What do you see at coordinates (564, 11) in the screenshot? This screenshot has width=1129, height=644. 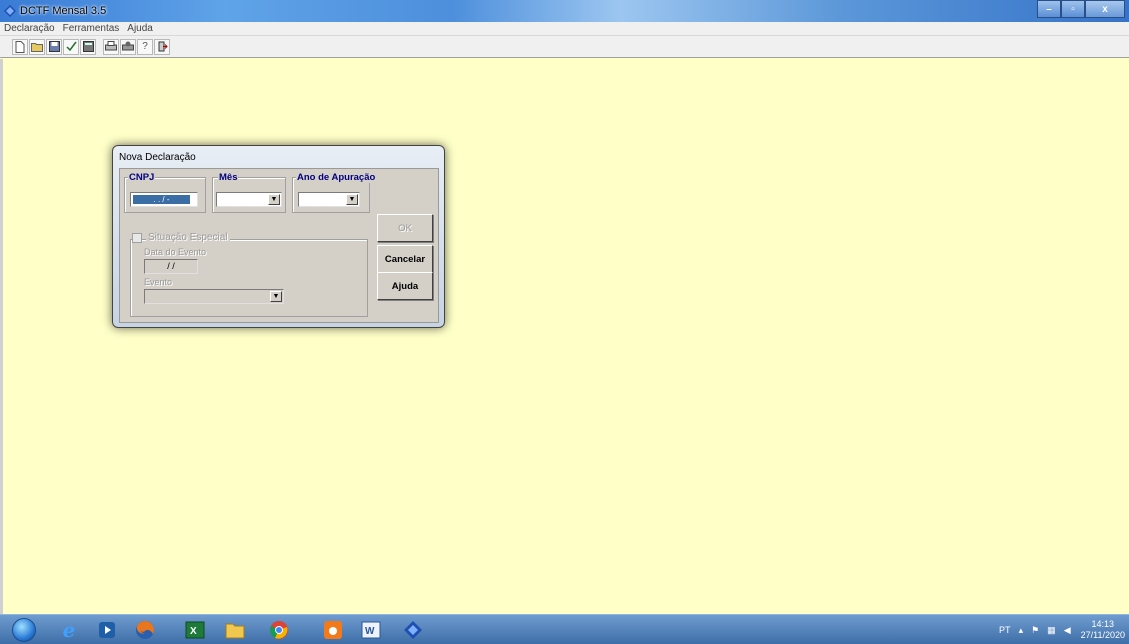 I see `title-bar: DCTF Mensal 3.5 – ▫ x` at bounding box center [564, 11].